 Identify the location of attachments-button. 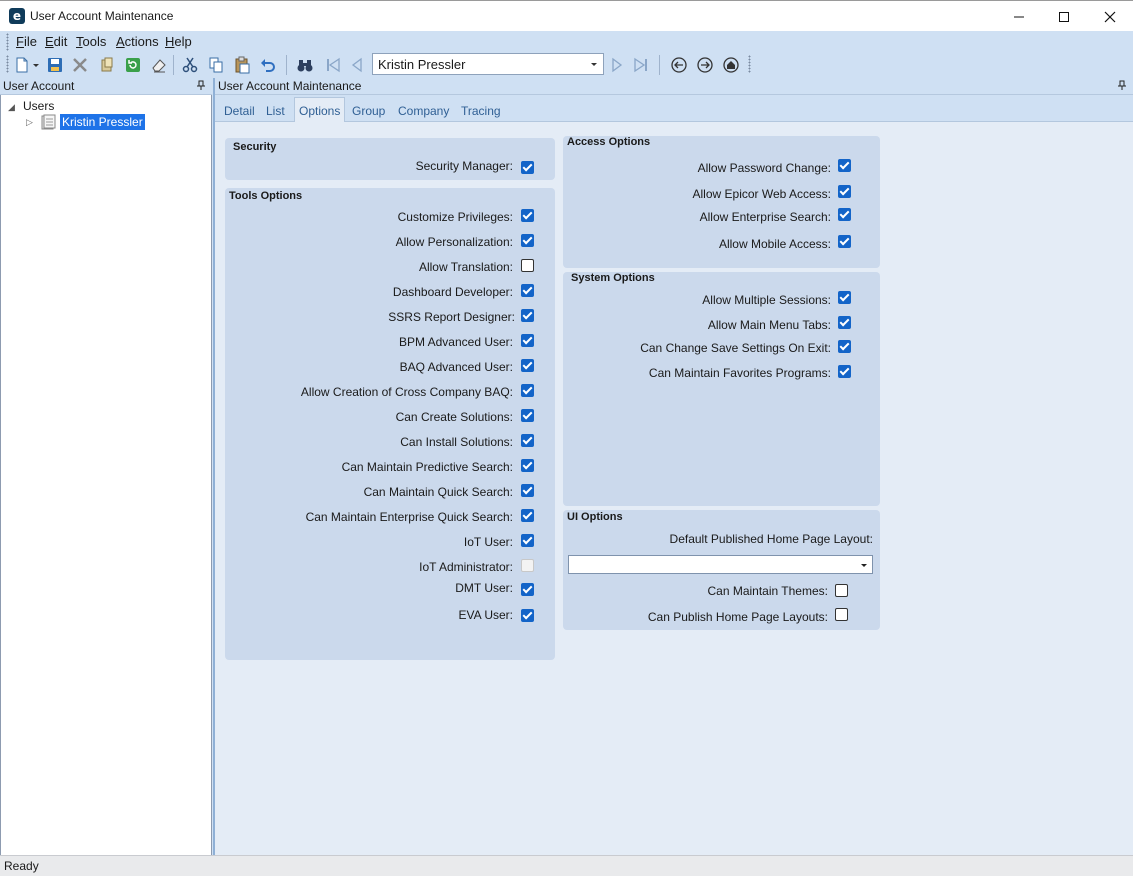
(107, 65).